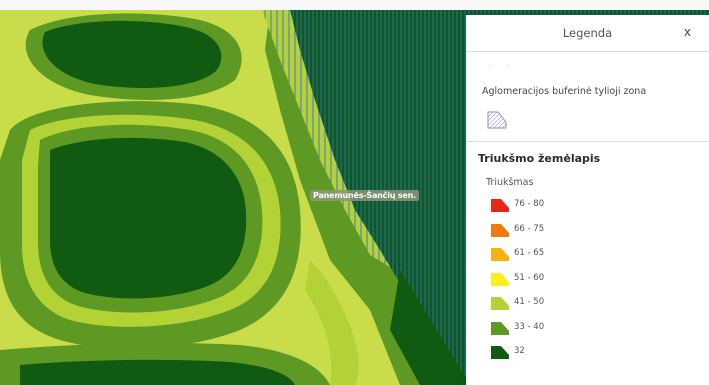 Image resolution: width=709 pixels, height=385 pixels. I want to click on buffer-zone-swatch-icon, so click(497, 122).